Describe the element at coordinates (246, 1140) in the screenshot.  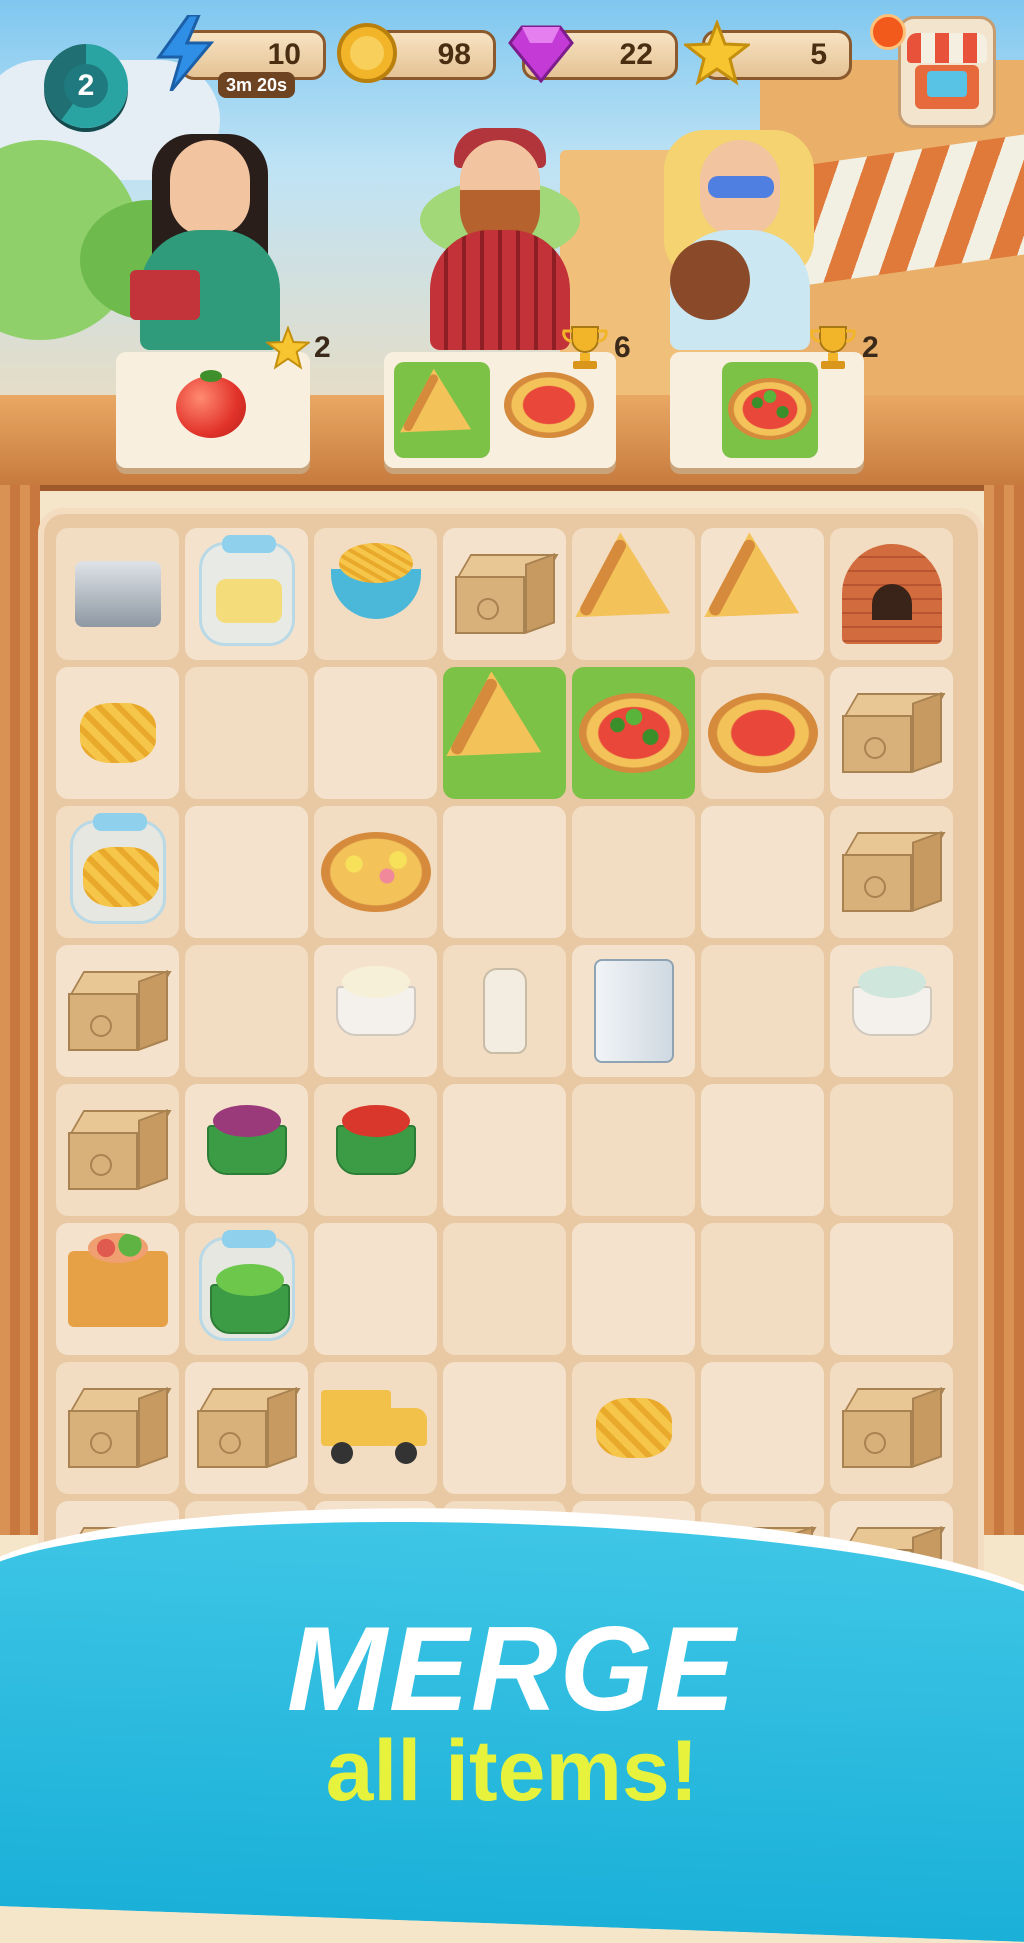
I see `onion-ramekin-item` at that location.